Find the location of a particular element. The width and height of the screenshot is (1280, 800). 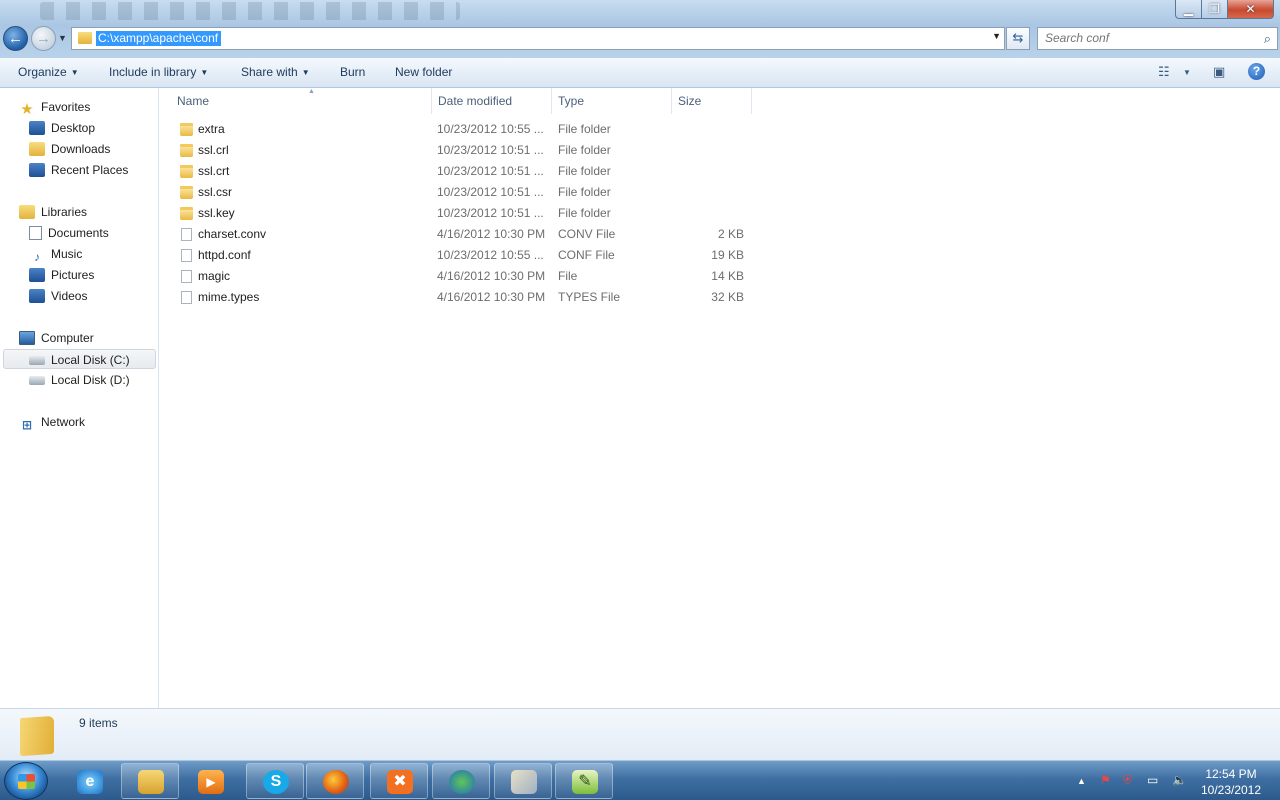

skype-icon: S is located at coordinates (276, 782).